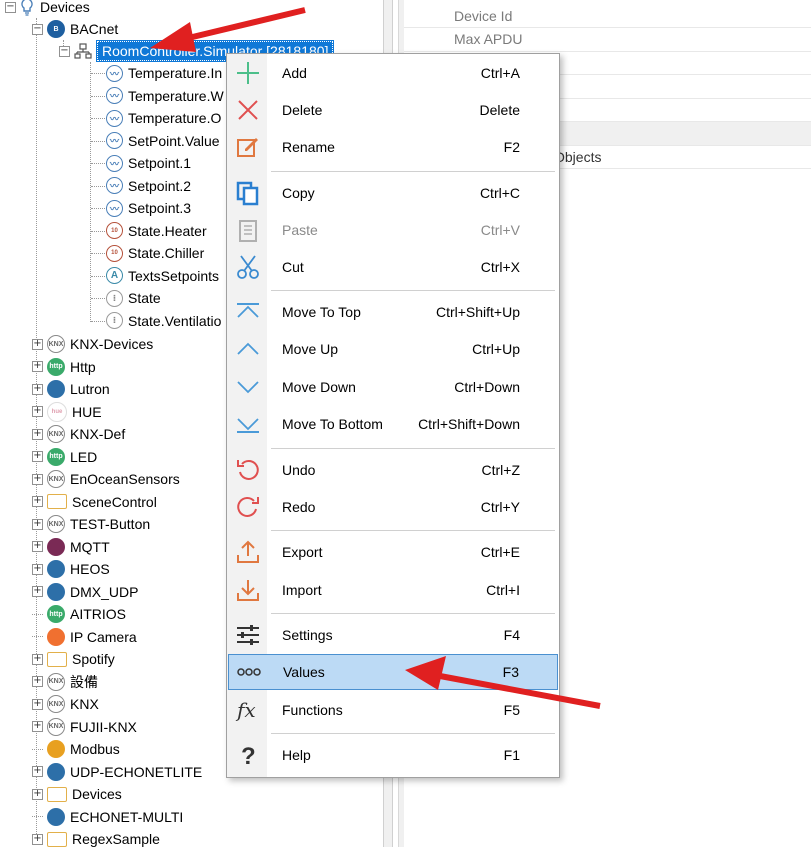 The height and width of the screenshot is (847, 811). Describe the element at coordinates (37, 749) in the screenshot. I see `tree-guide-leaf` at that location.